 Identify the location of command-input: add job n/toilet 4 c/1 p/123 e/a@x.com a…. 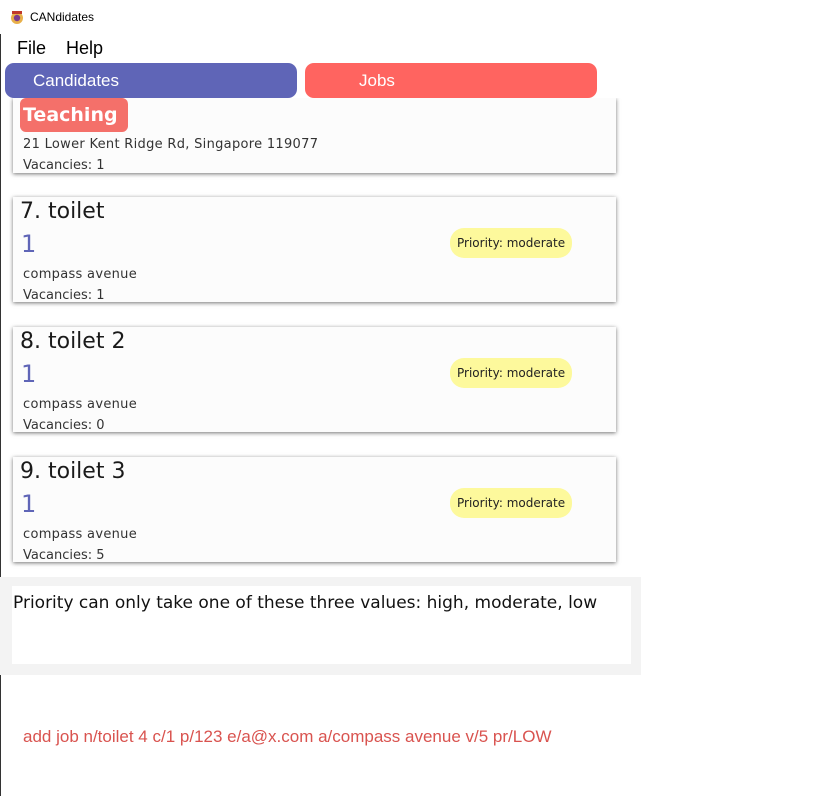
(287, 737).